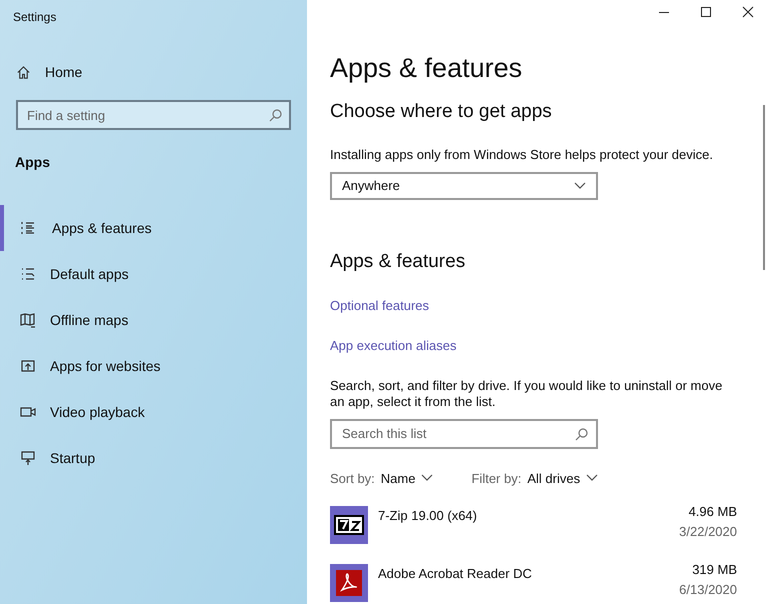 This screenshot has height=604, width=768. Describe the element at coordinates (28, 366) in the screenshot. I see `window-upload-icon` at that location.